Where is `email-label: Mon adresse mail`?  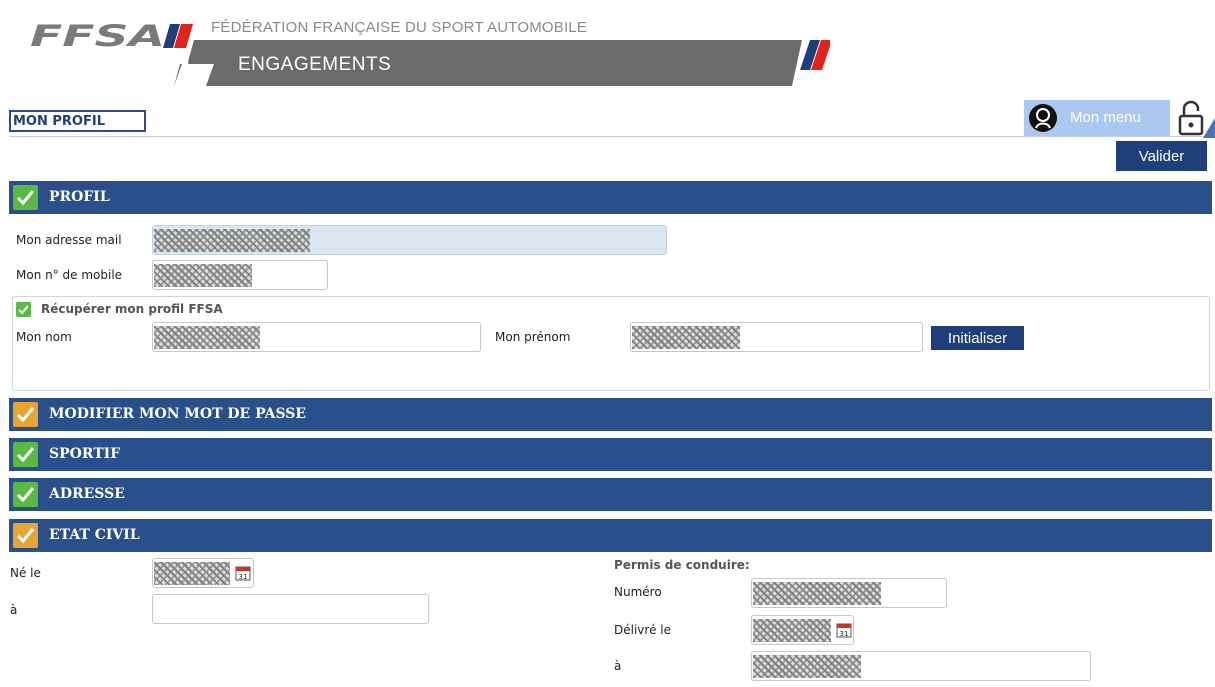
email-label: Mon adresse mail is located at coordinates (69, 240).